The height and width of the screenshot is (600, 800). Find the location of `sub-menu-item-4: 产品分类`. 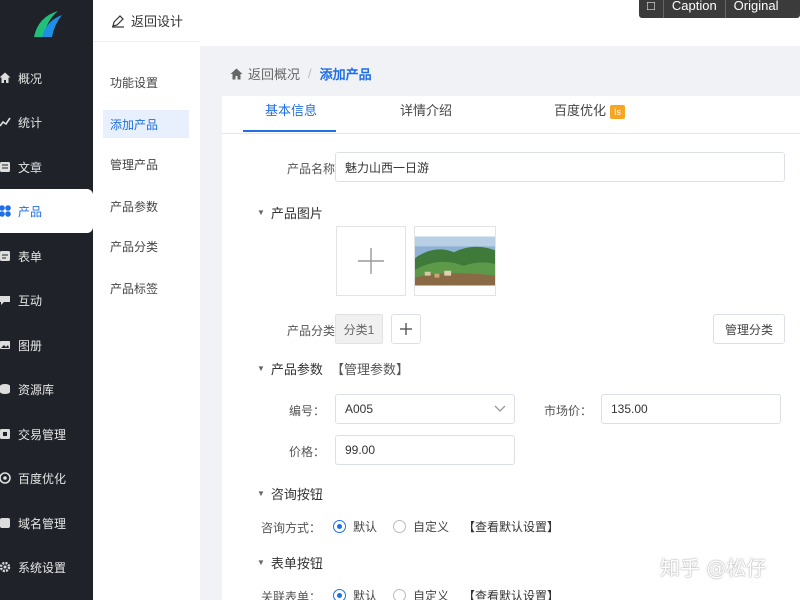

sub-menu-item-4: 产品分类 is located at coordinates (146, 246).